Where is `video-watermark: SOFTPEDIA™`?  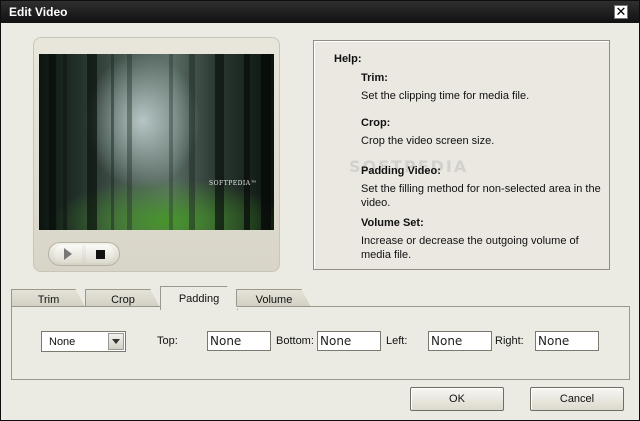
video-watermark: SOFTPEDIA™ is located at coordinates (233, 183).